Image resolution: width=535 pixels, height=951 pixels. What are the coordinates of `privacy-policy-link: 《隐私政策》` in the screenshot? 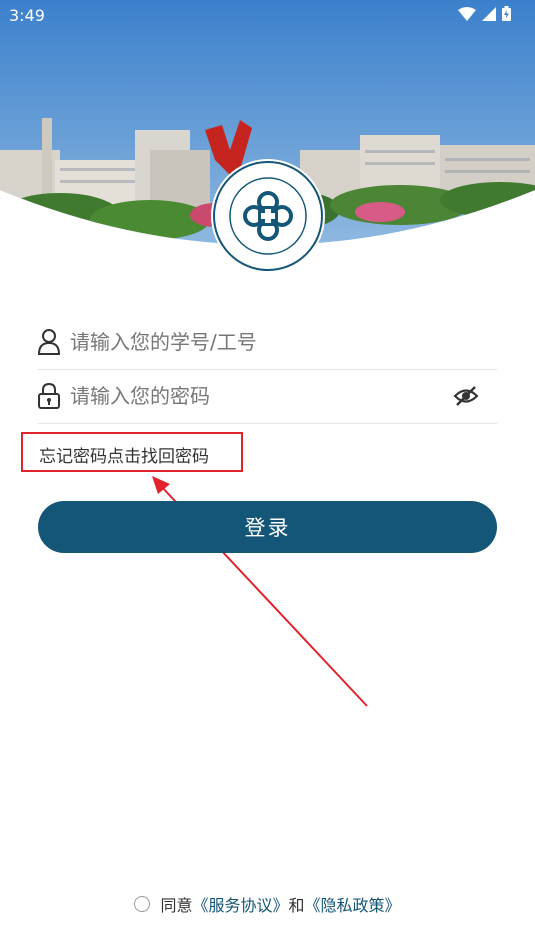 It's located at (353, 904).